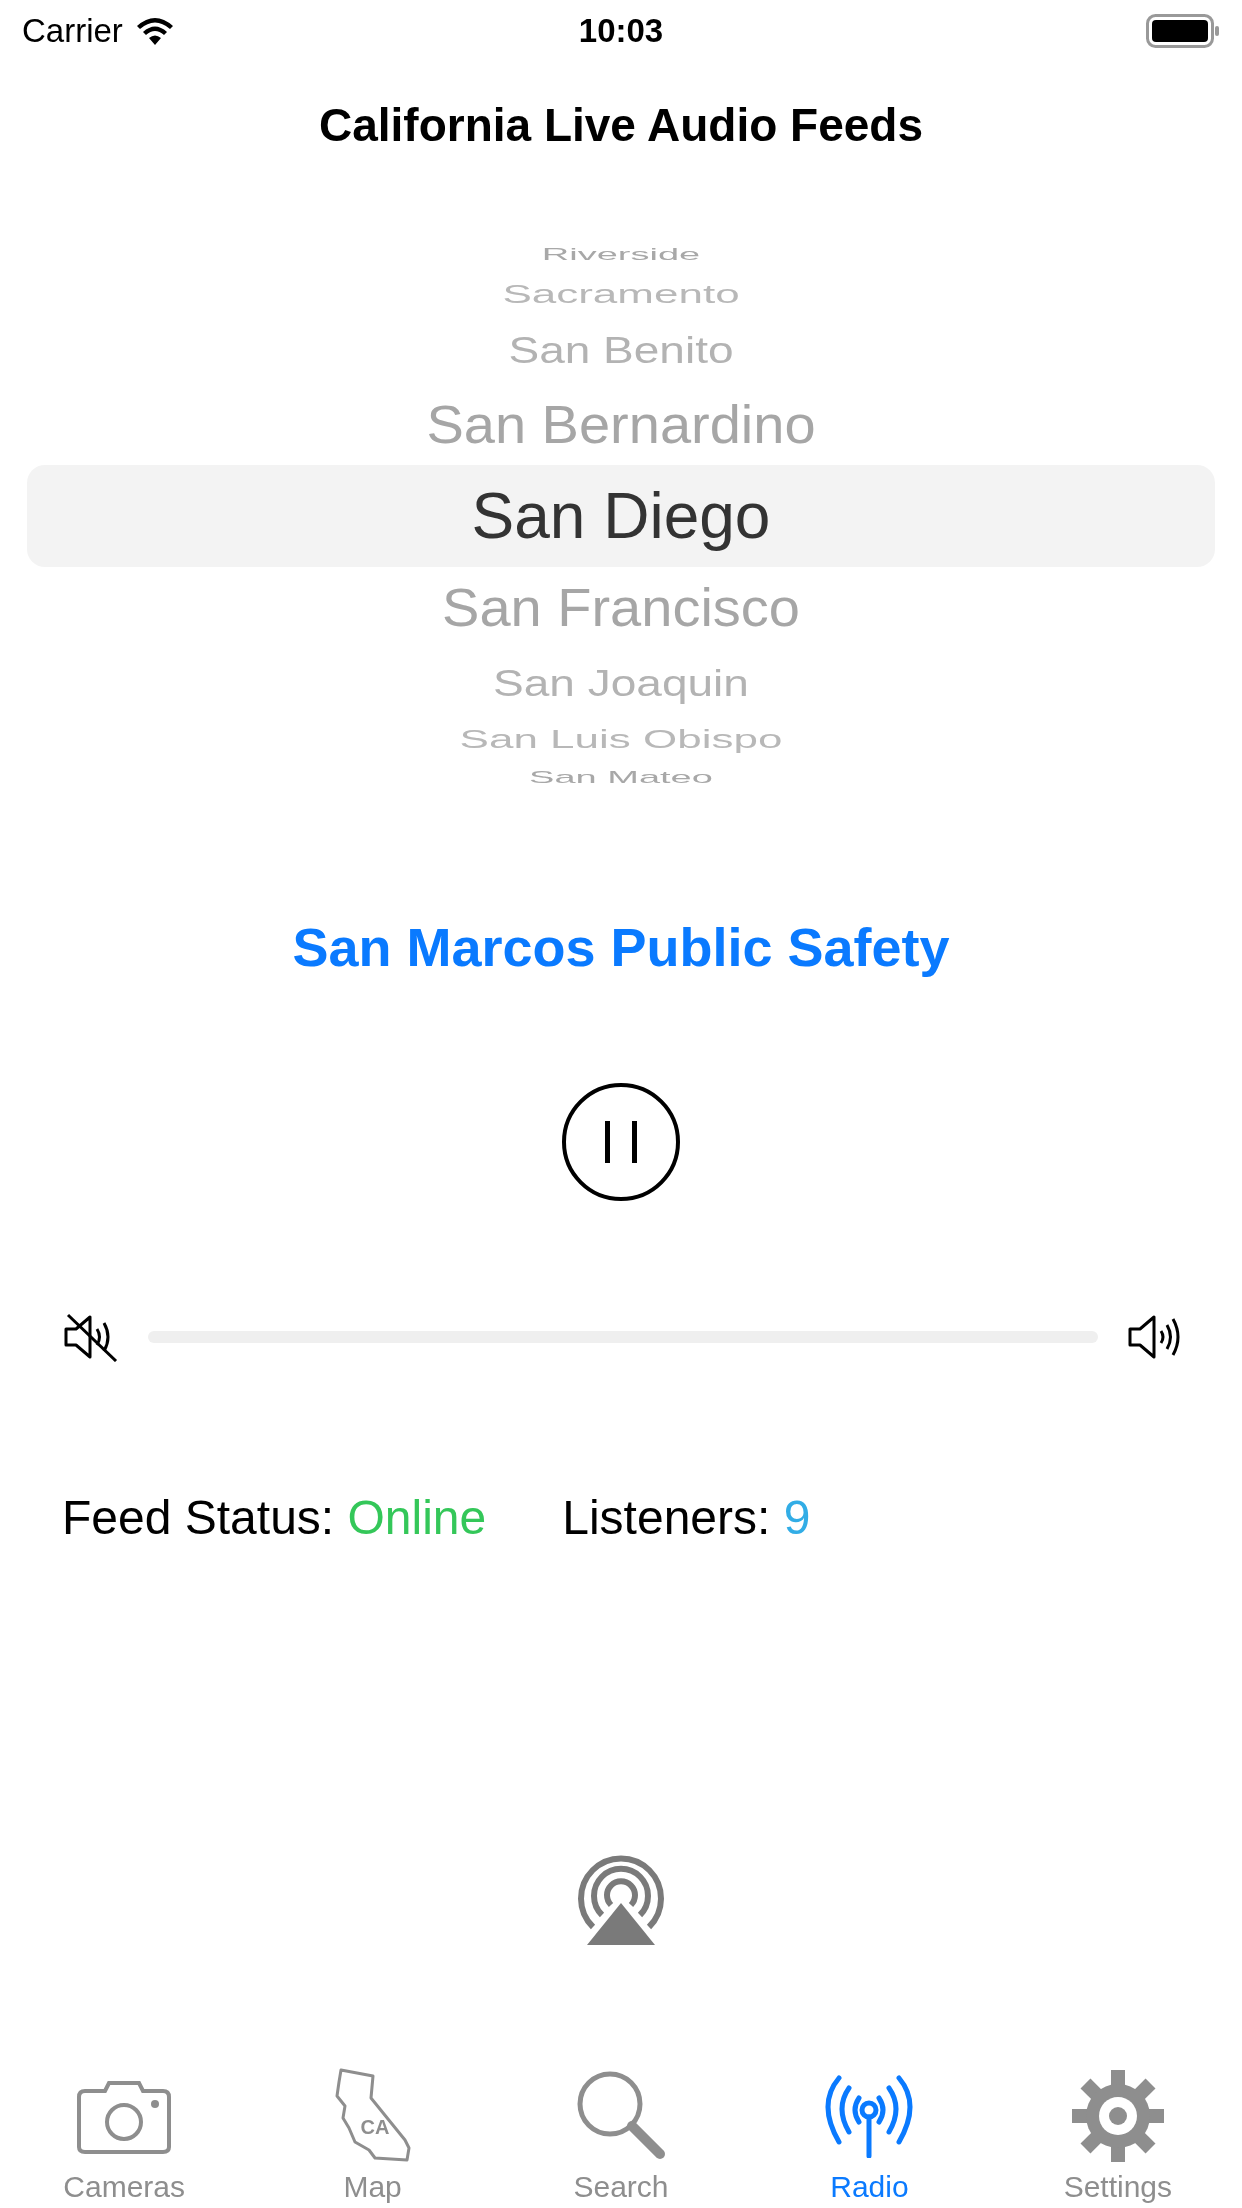 Image resolution: width=1242 pixels, height=2208 pixels. I want to click on picker-option: San Benito, so click(621, 349).